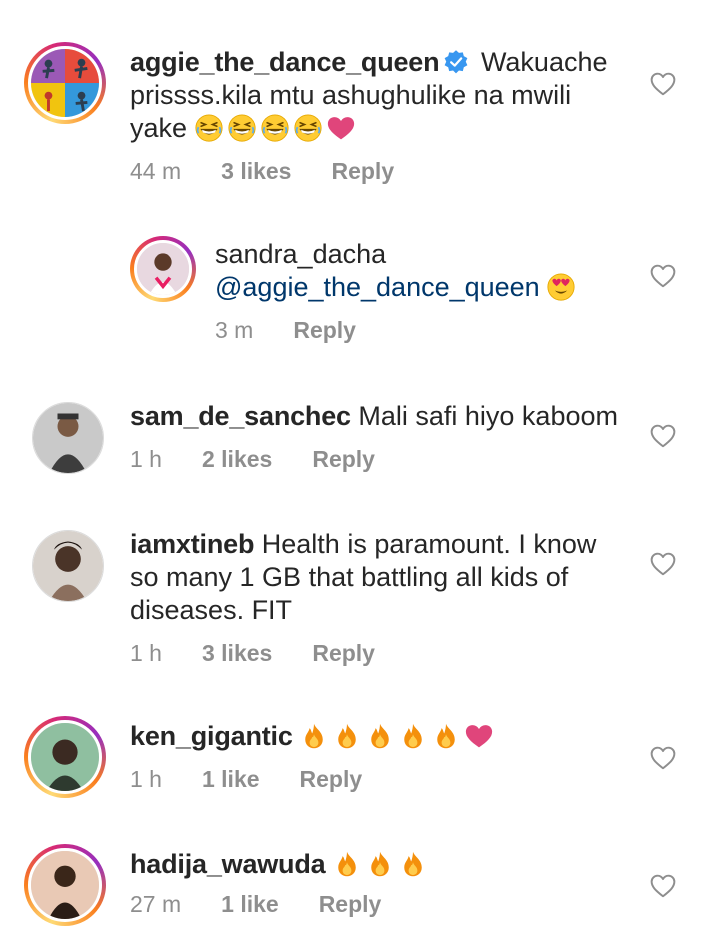  I want to click on comment-body: Mali safi hiyo kaboom, so click(488, 416).